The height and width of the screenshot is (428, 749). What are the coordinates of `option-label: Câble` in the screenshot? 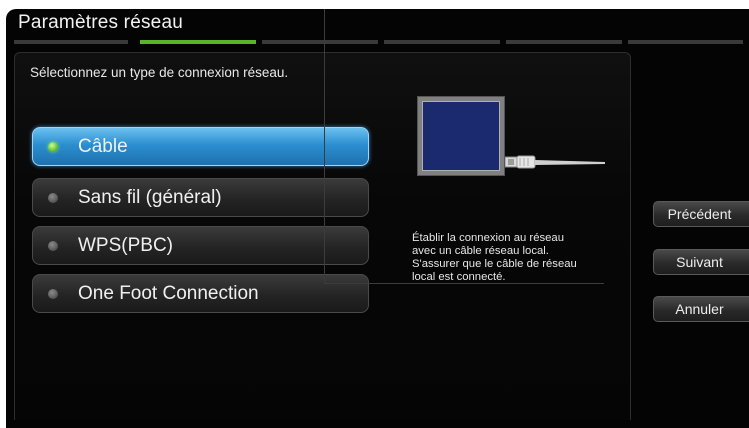 It's located at (103, 146).